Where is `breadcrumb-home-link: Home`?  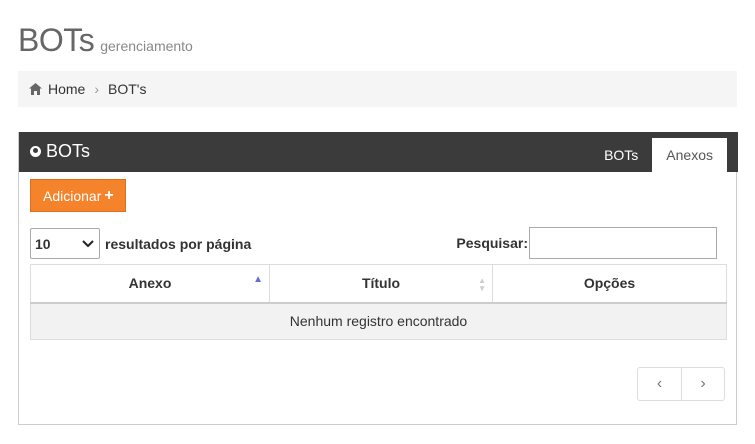
breadcrumb-home-link: Home is located at coordinates (66, 89).